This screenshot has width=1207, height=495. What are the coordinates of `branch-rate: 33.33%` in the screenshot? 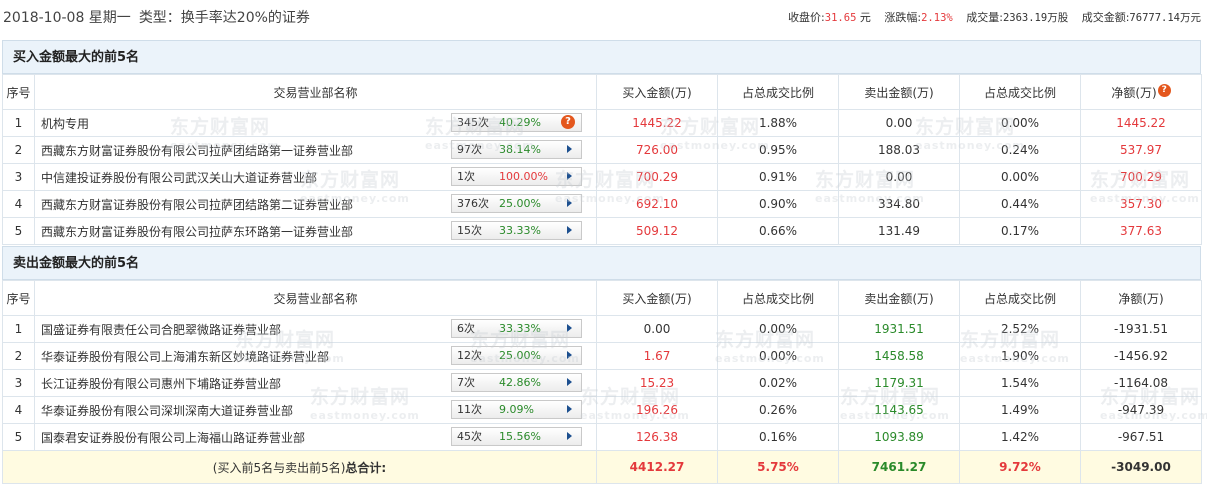 It's located at (520, 230).